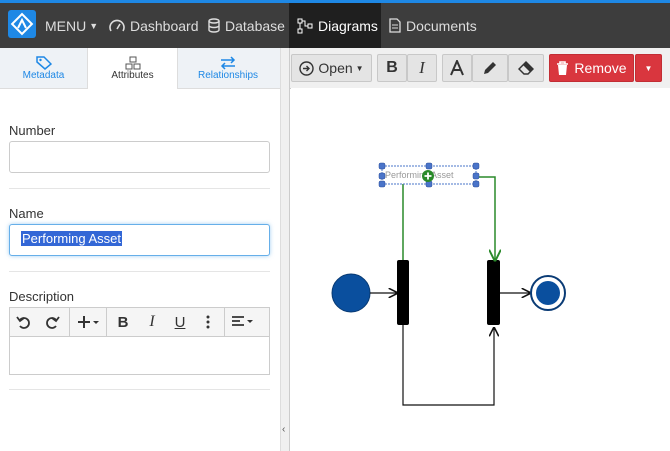 The height and width of the screenshot is (451, 670). Describe the element at coordinates (66, 25) in the screenshot. I see `menu-label: MENU` at that location.